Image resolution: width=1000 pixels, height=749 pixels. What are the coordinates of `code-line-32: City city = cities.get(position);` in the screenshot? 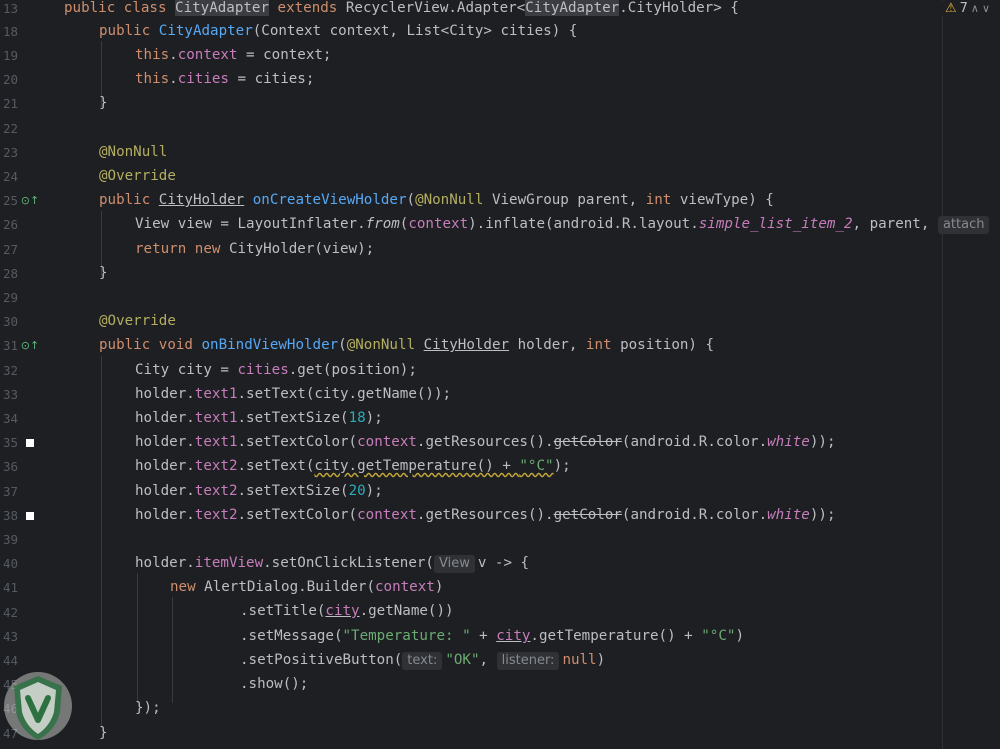 It's located at (276, 370).